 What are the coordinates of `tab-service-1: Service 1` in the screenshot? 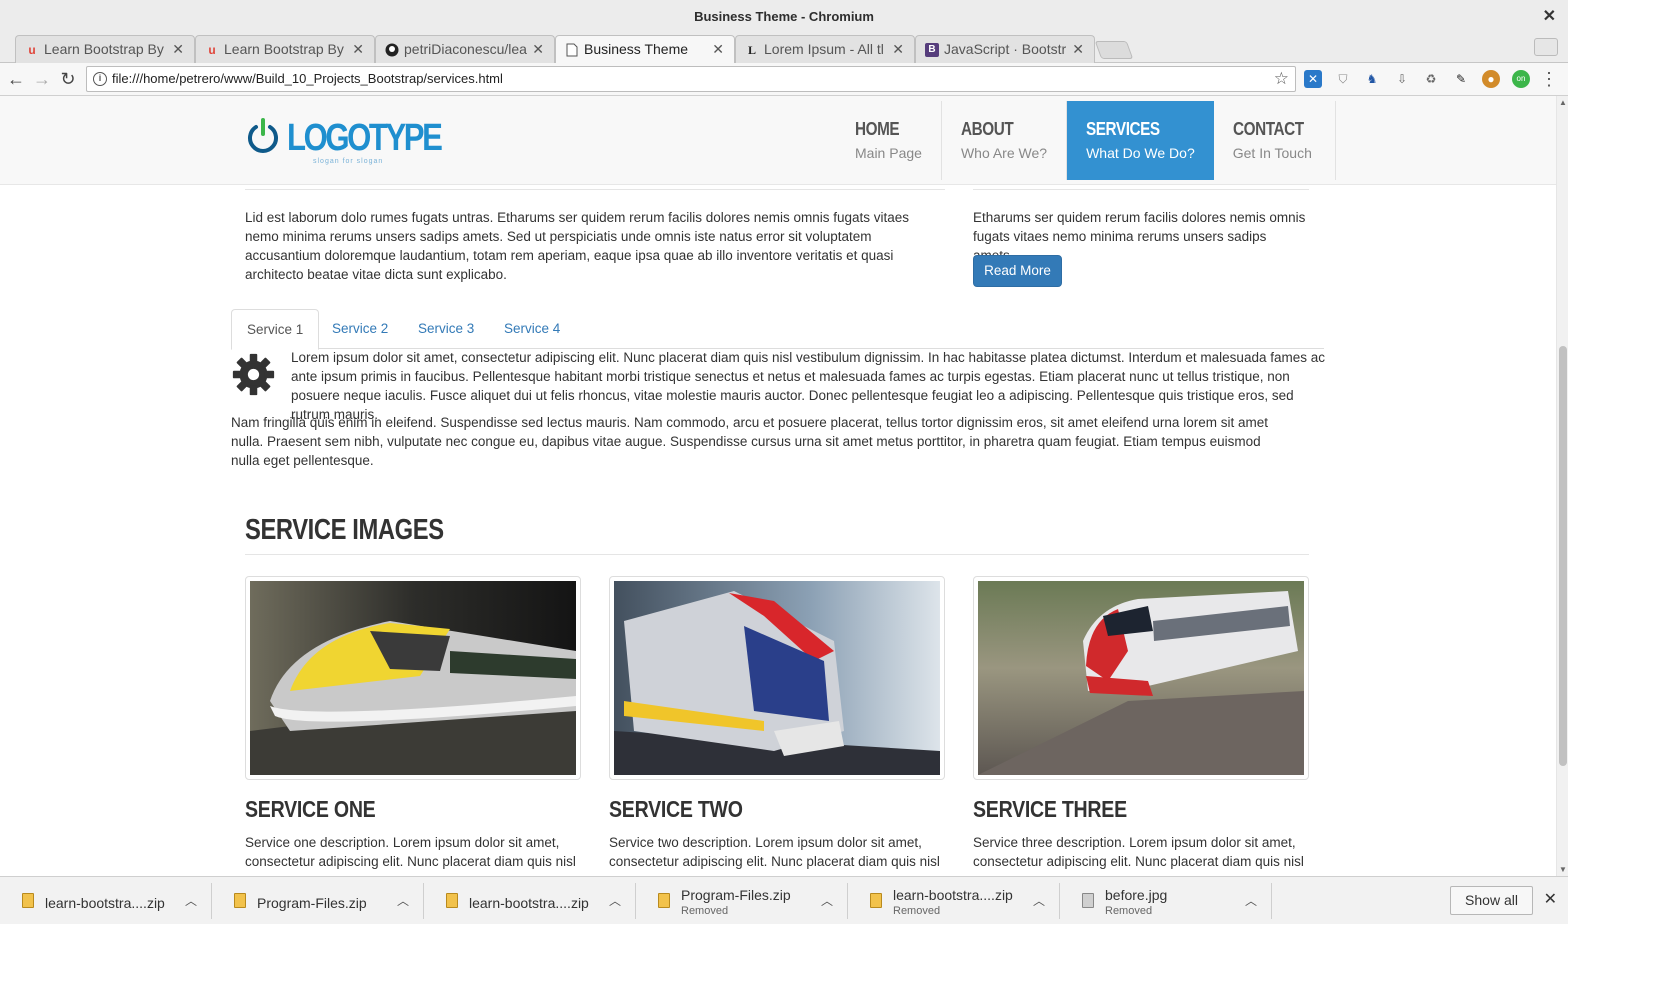 It's located at (275, 329).